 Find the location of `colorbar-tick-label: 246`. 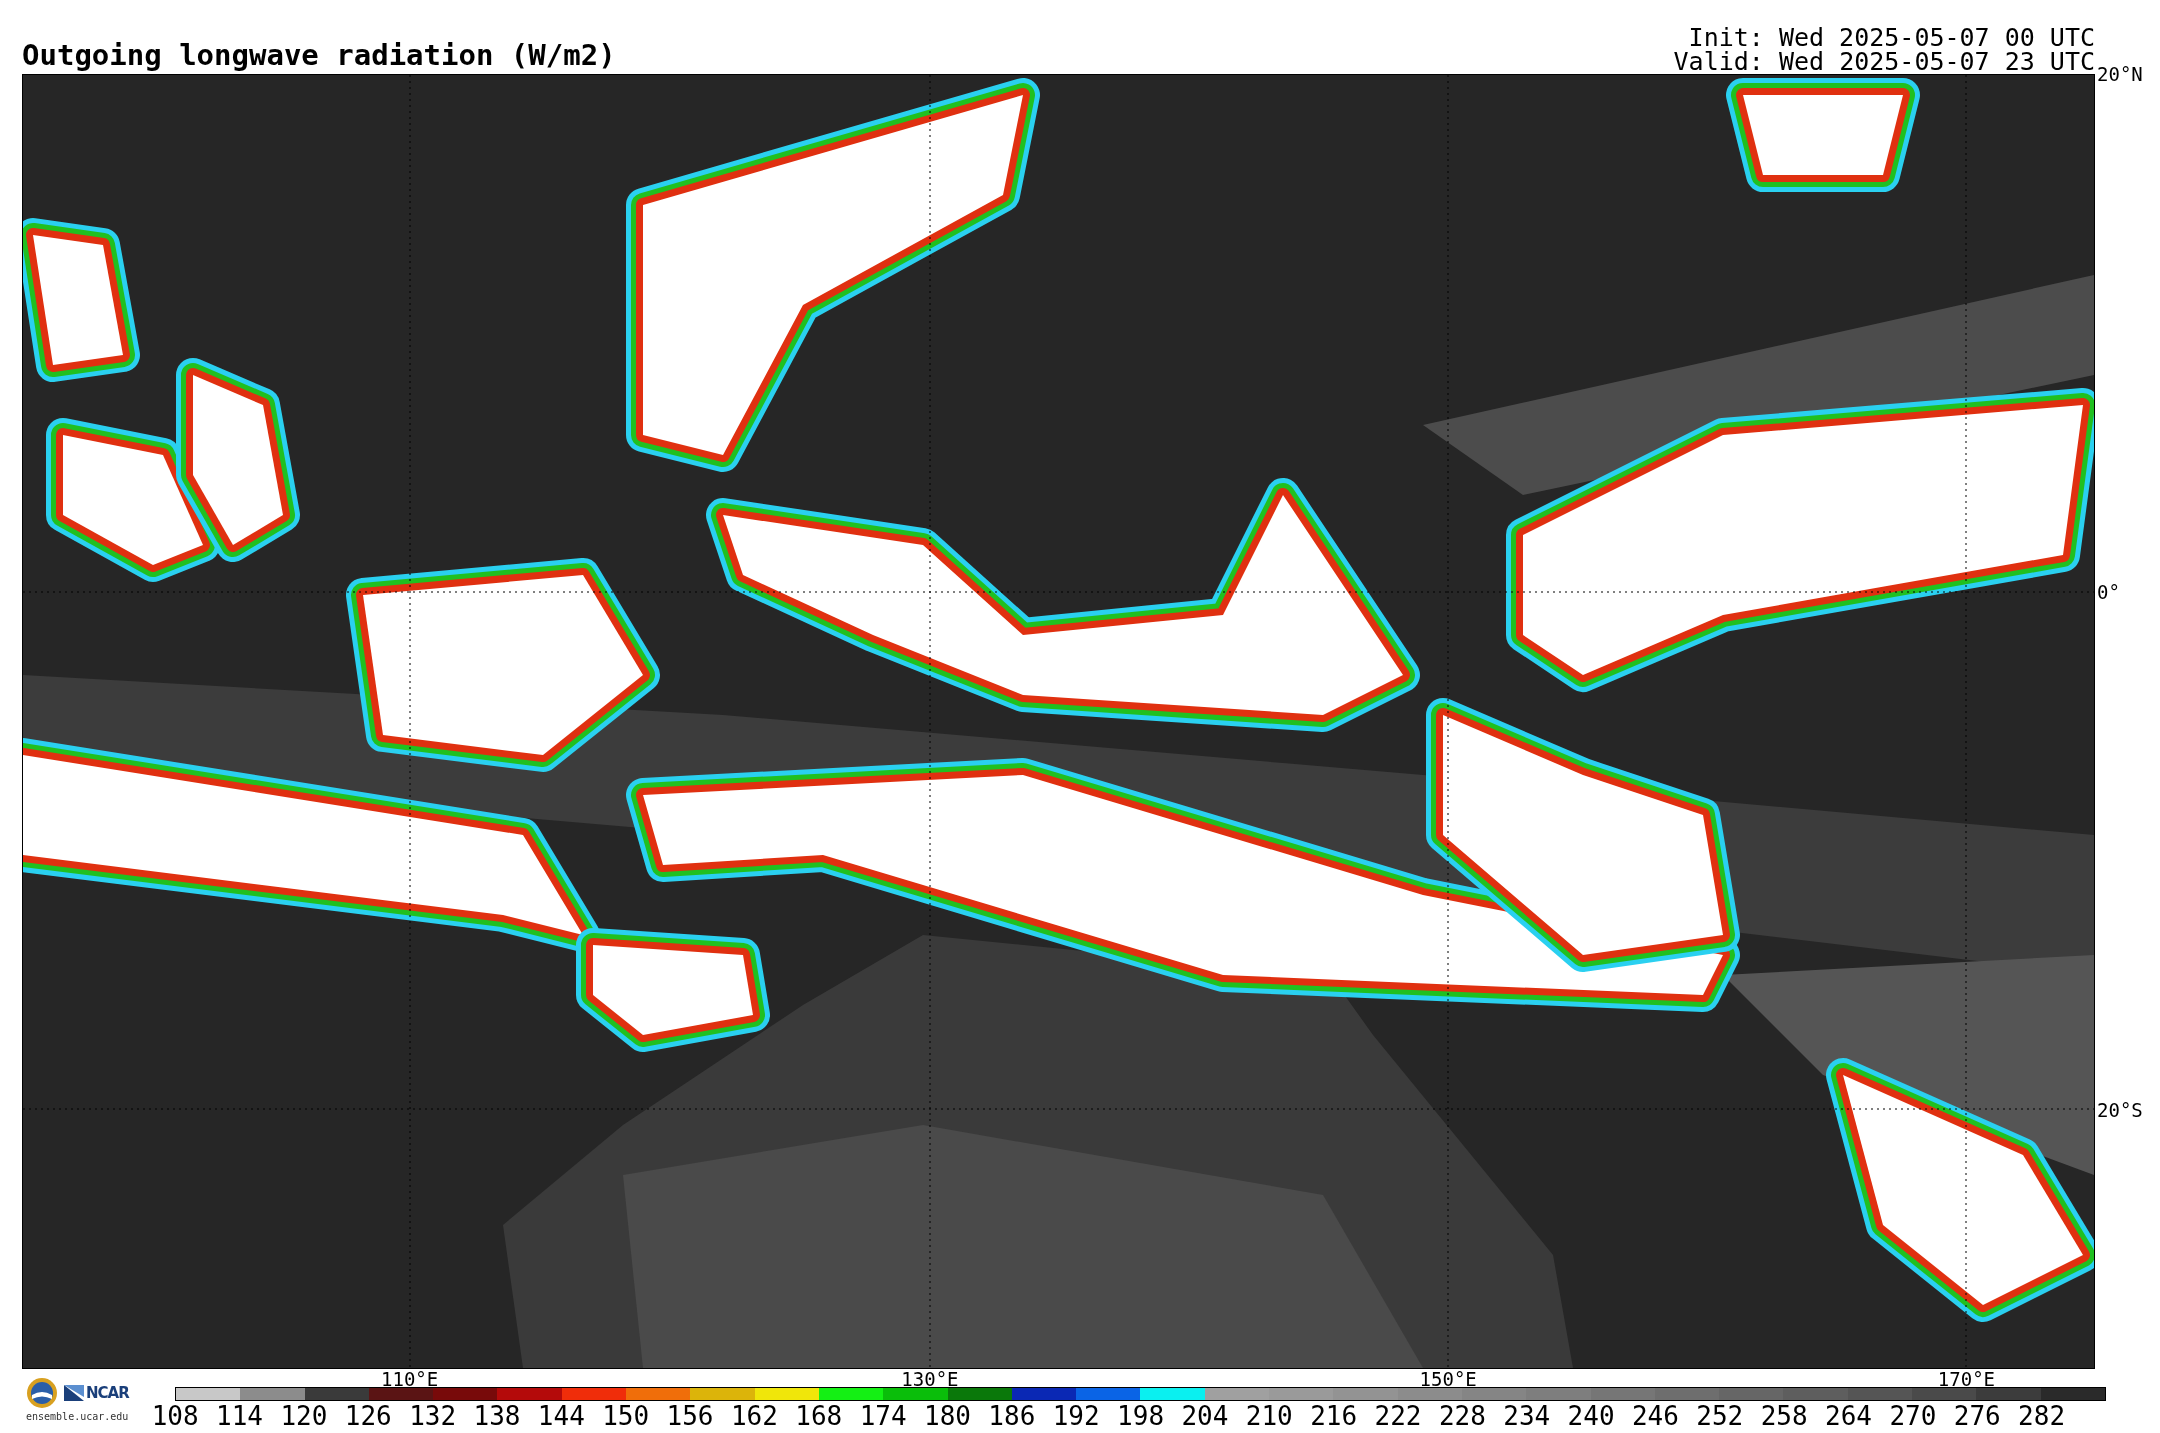

colorbar-tick-label: 246 is located at coordinates (1655, 1416).